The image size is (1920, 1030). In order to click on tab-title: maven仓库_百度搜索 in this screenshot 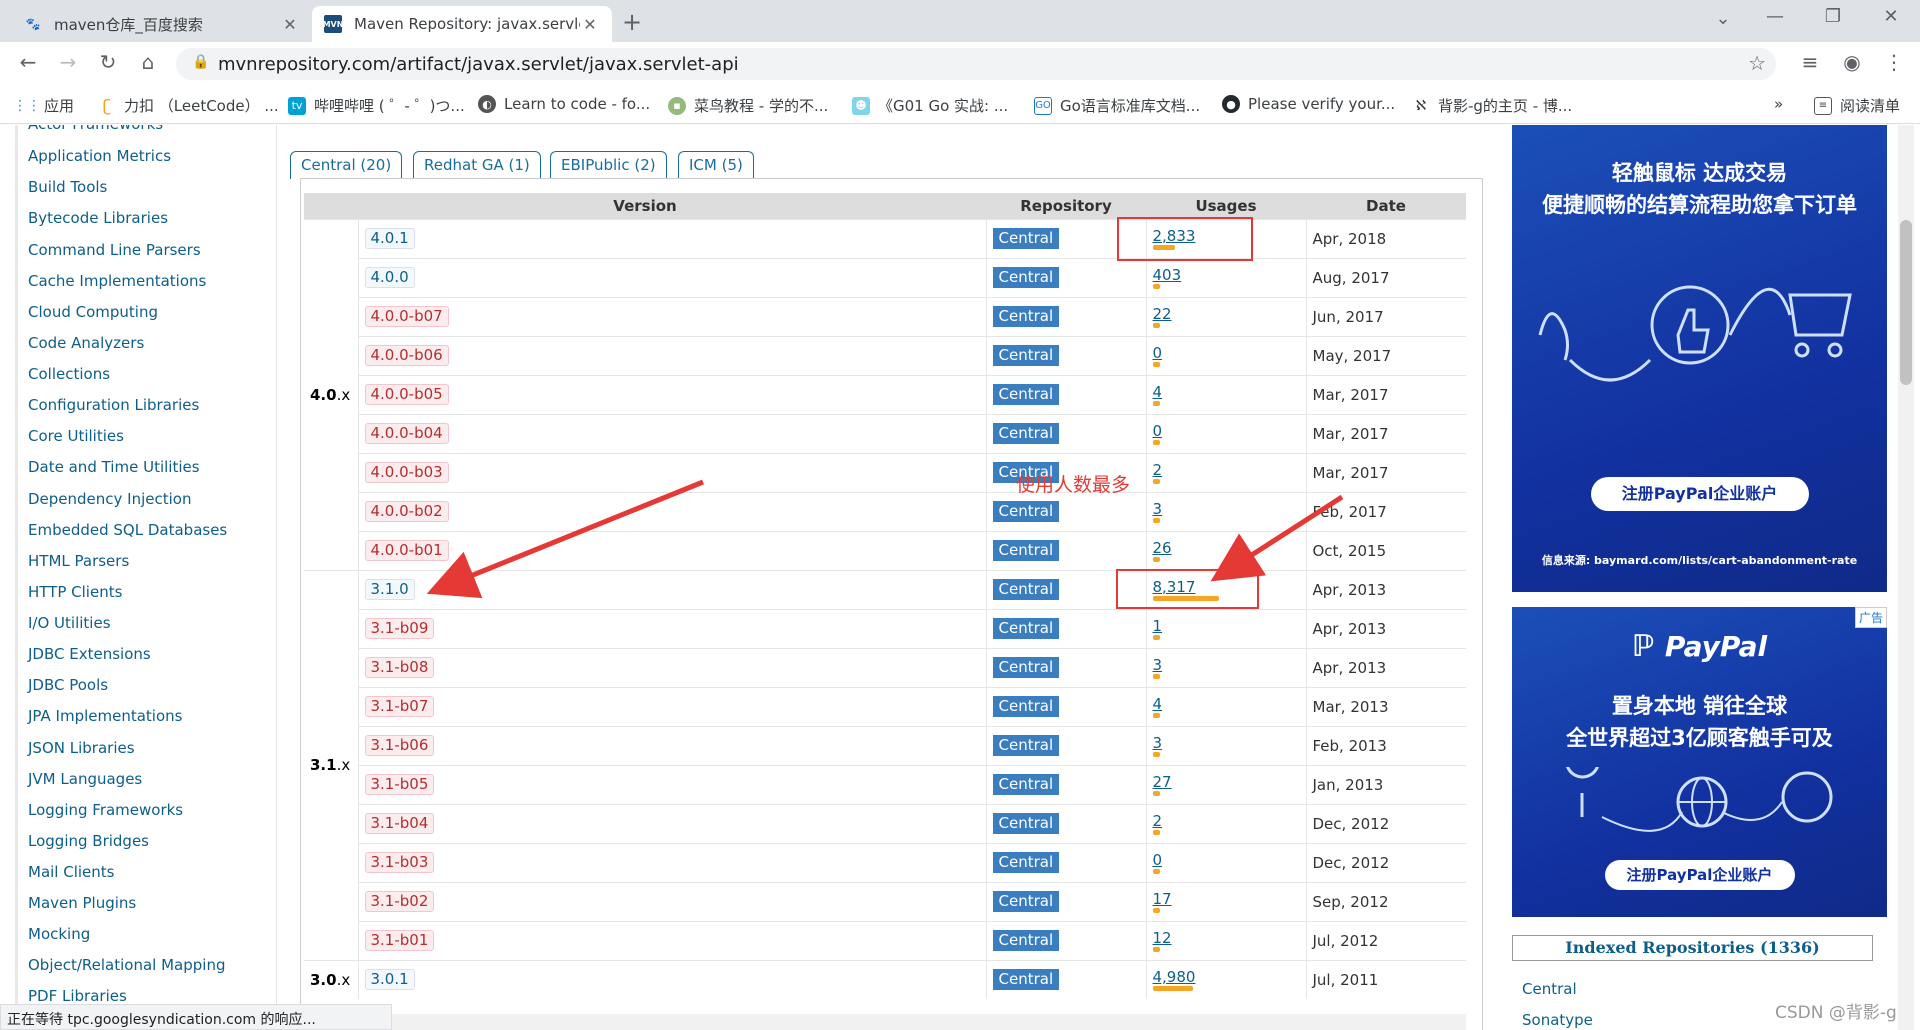, I will do `click(128, 24)`.